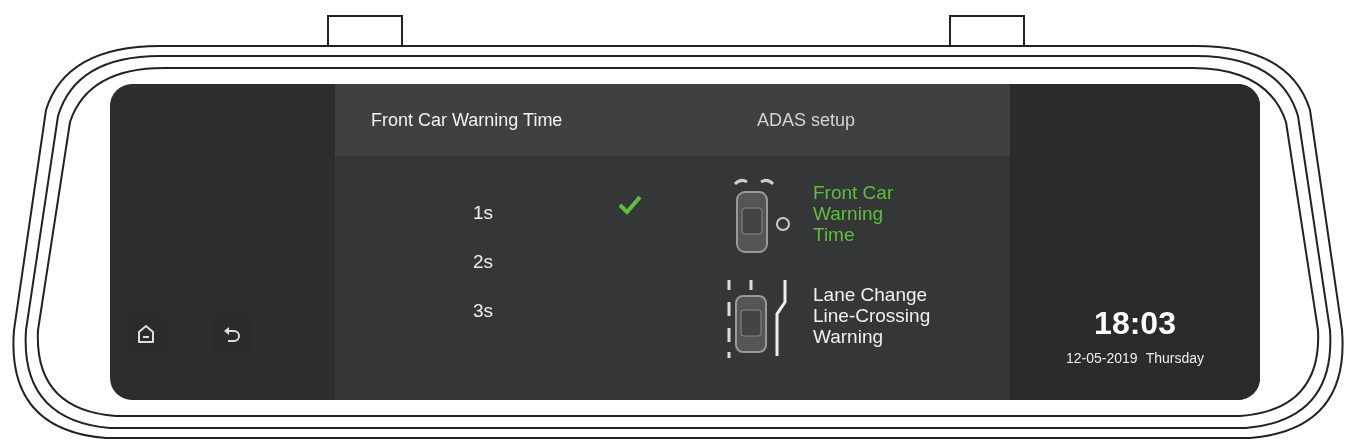  I want to click on option-item: 2s, so click(599, 275).